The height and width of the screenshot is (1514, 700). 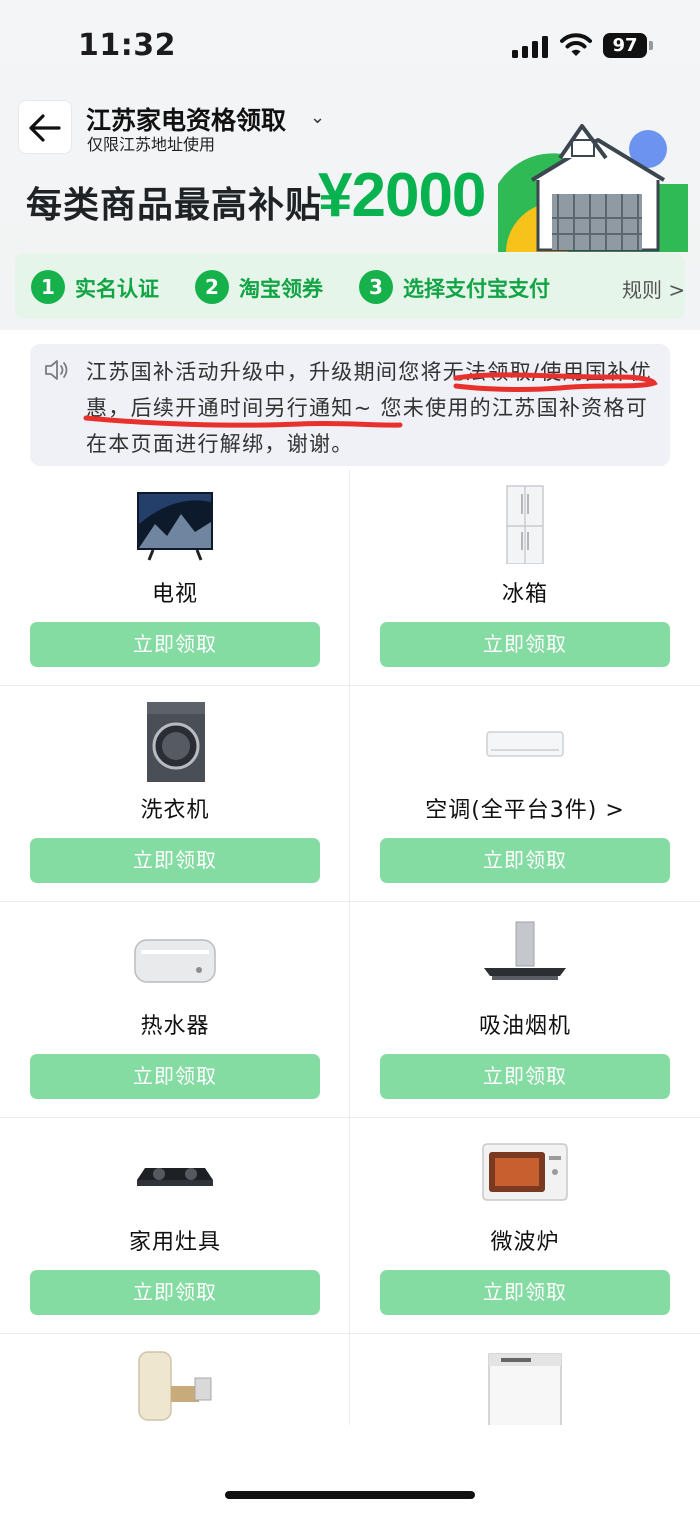 I want to click on washer-icon, so click(x=176, y=742).